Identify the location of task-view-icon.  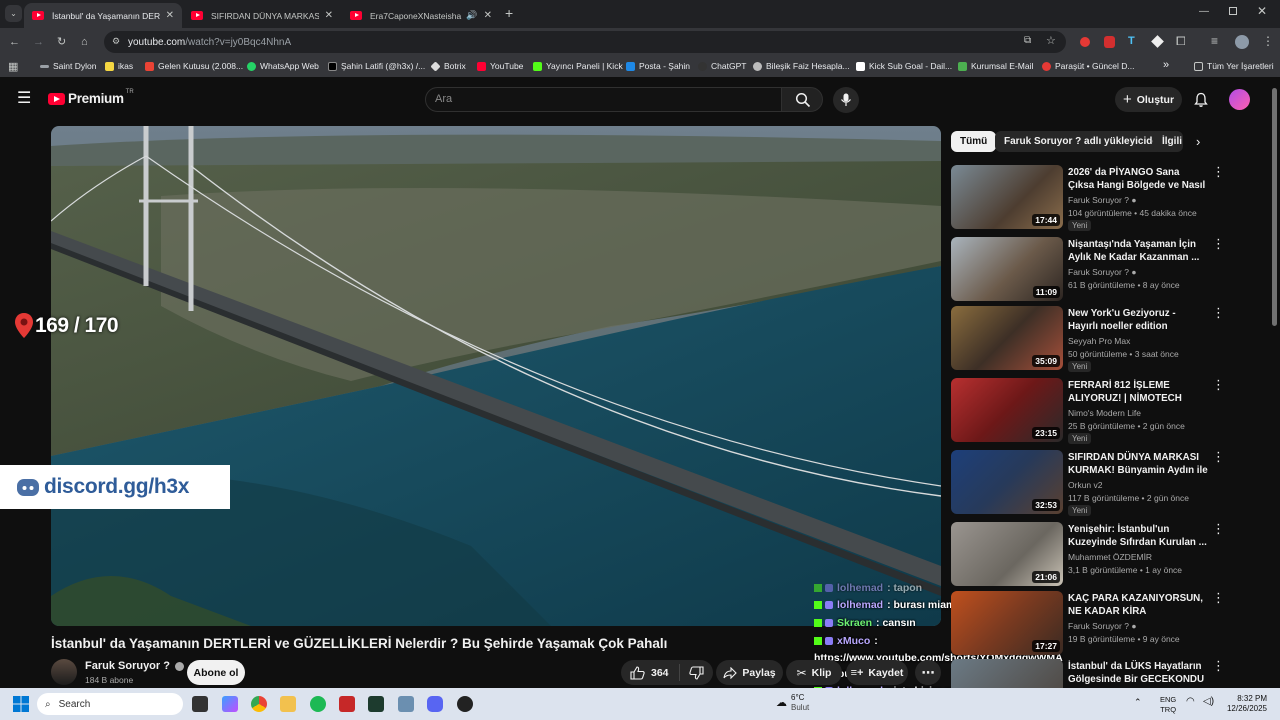
(200, 704).